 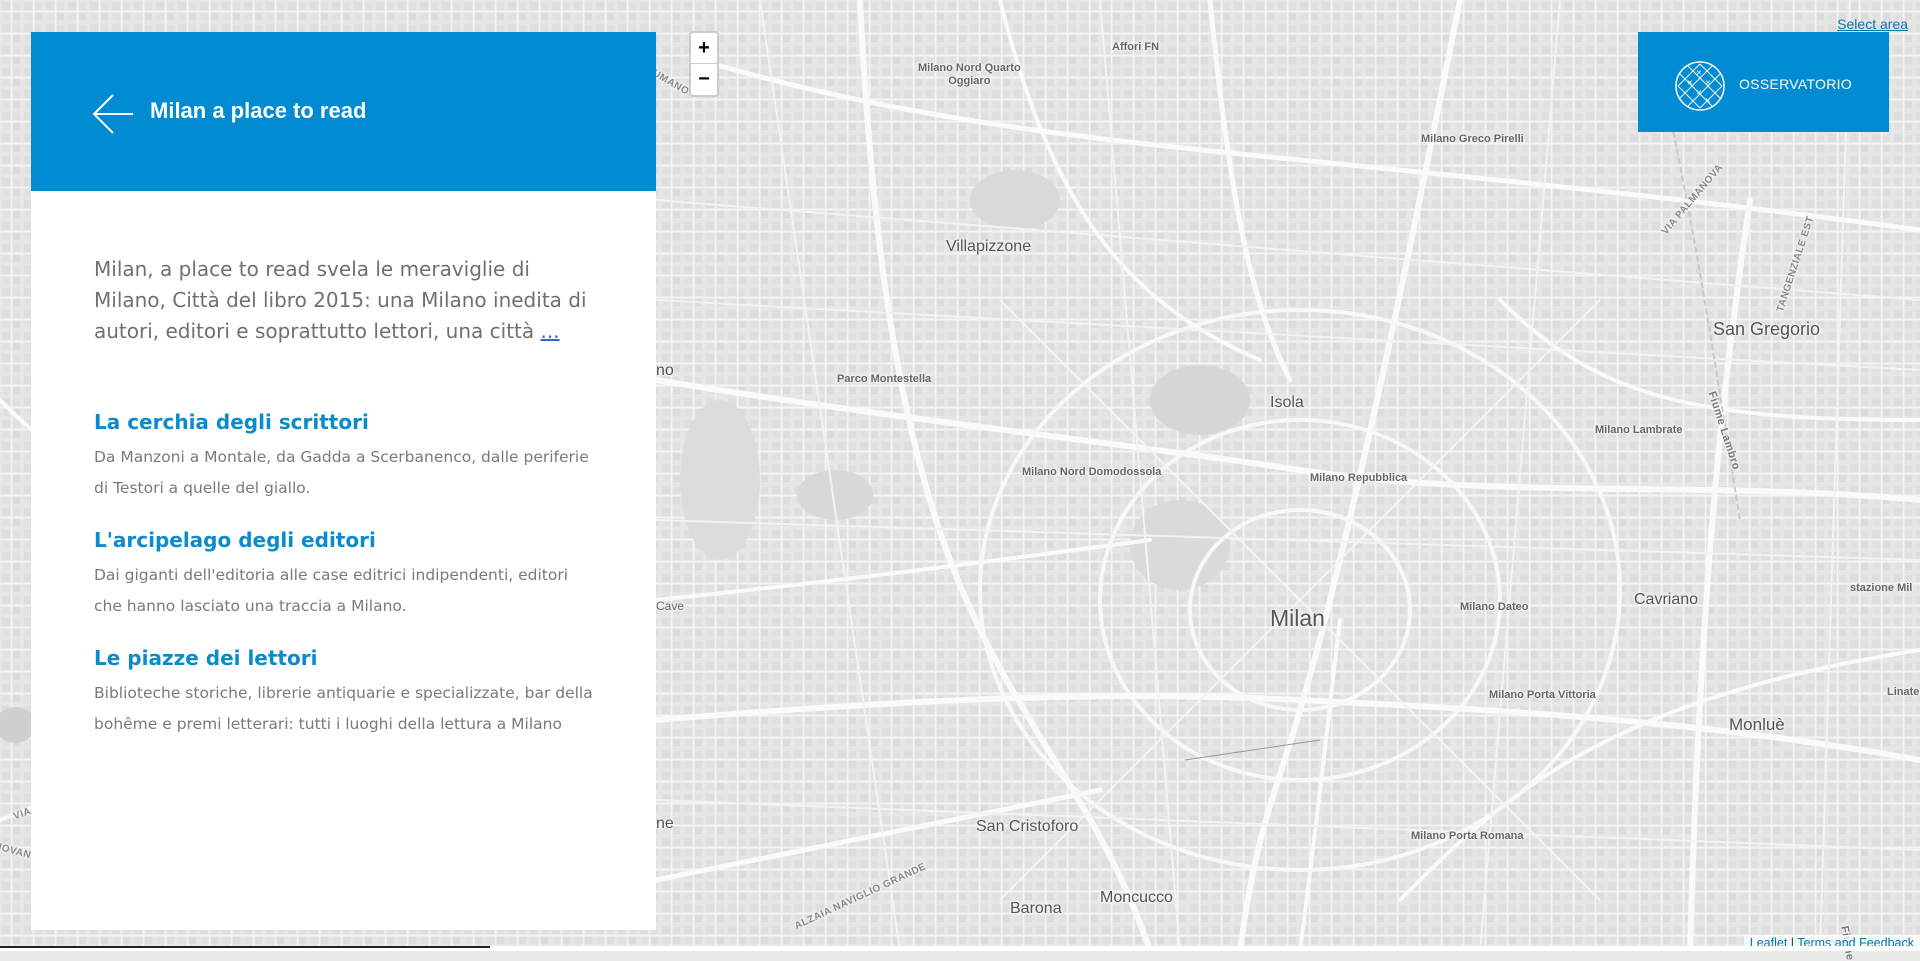 I want to click on map-label-cave: Cave, so click(x=670, y=606).